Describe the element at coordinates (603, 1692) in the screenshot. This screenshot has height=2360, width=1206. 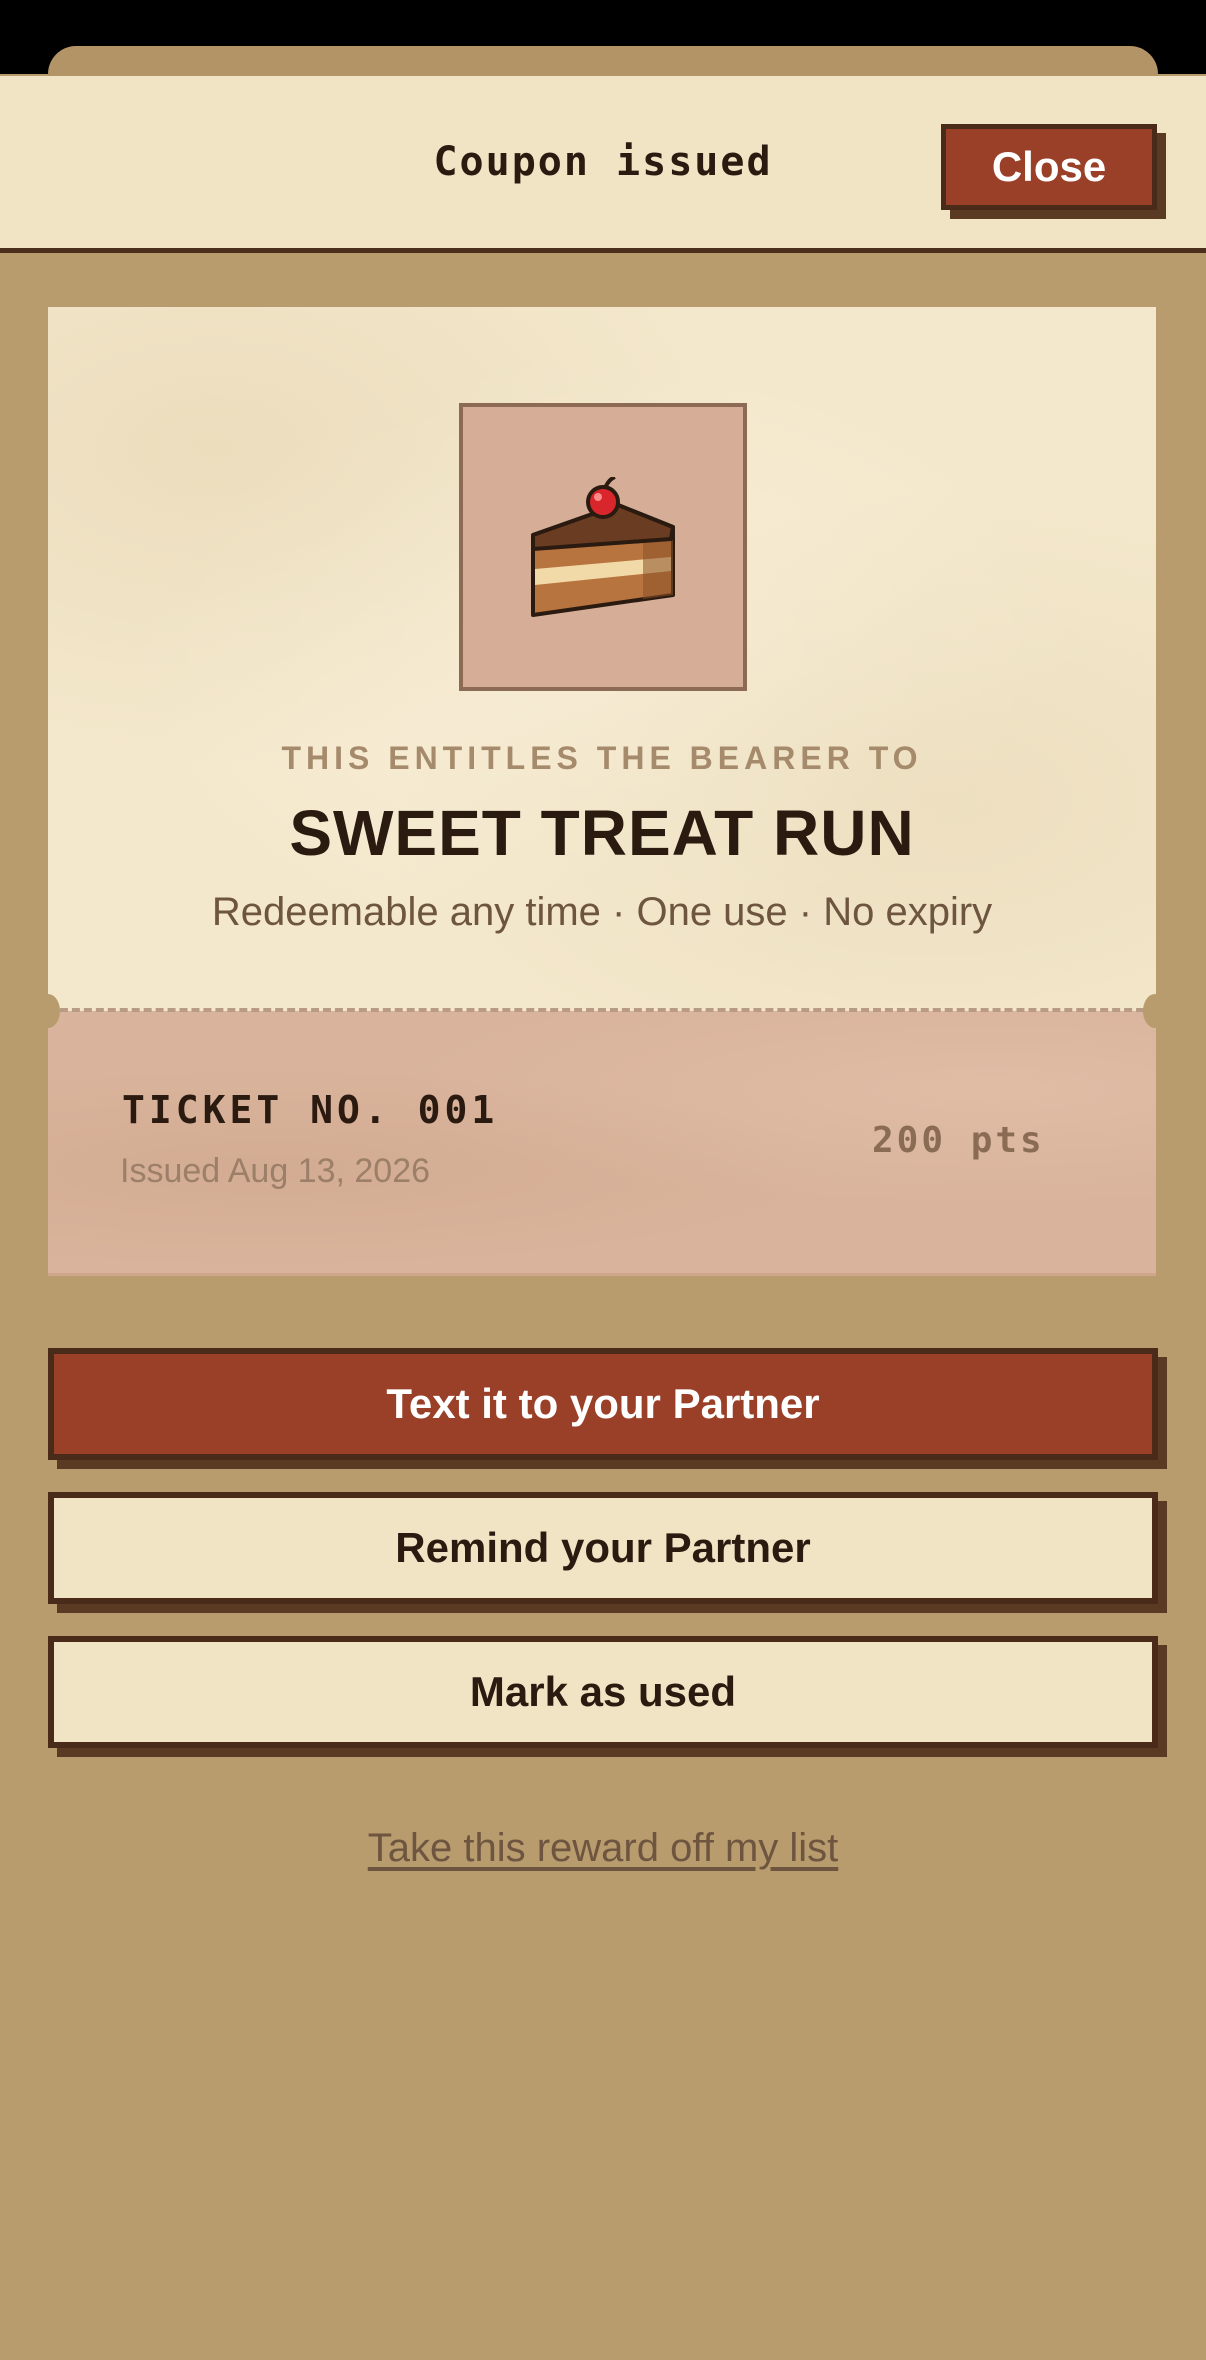
I see `mark-used-button: Mark as used` at that location.